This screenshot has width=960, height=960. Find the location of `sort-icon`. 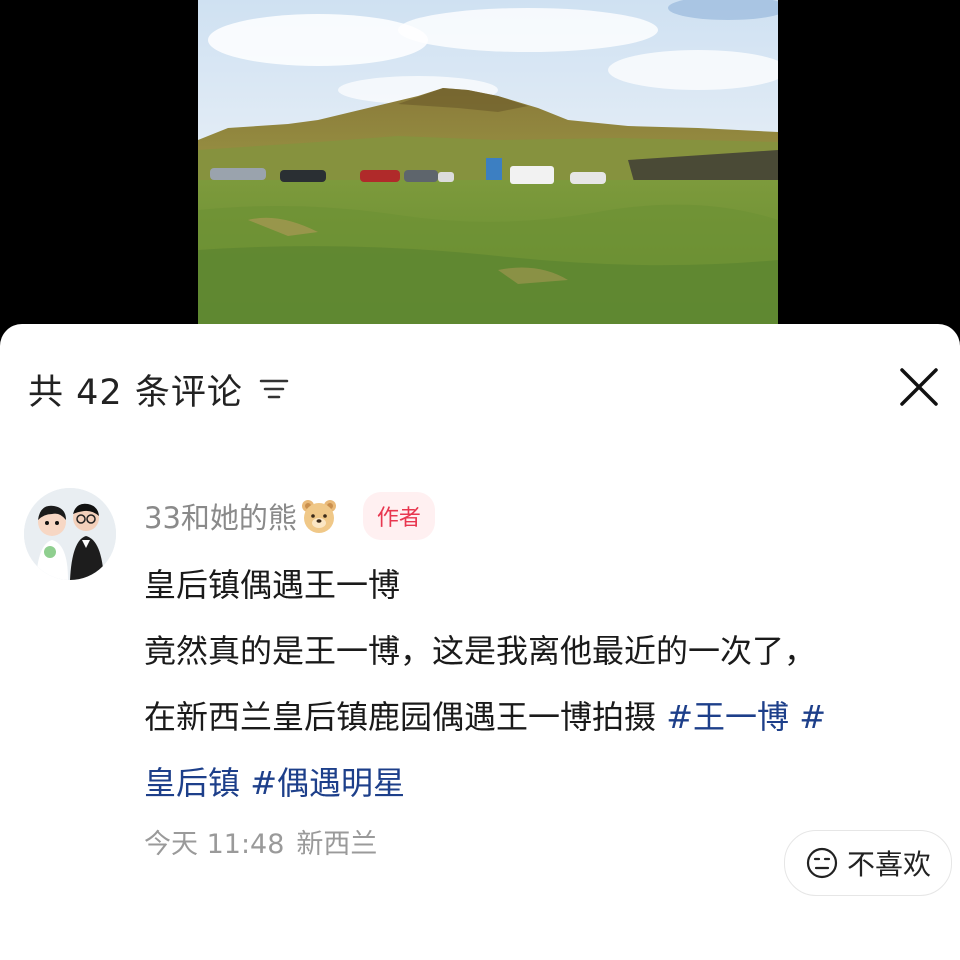

sort-icon is located at coordinates (274, 389).